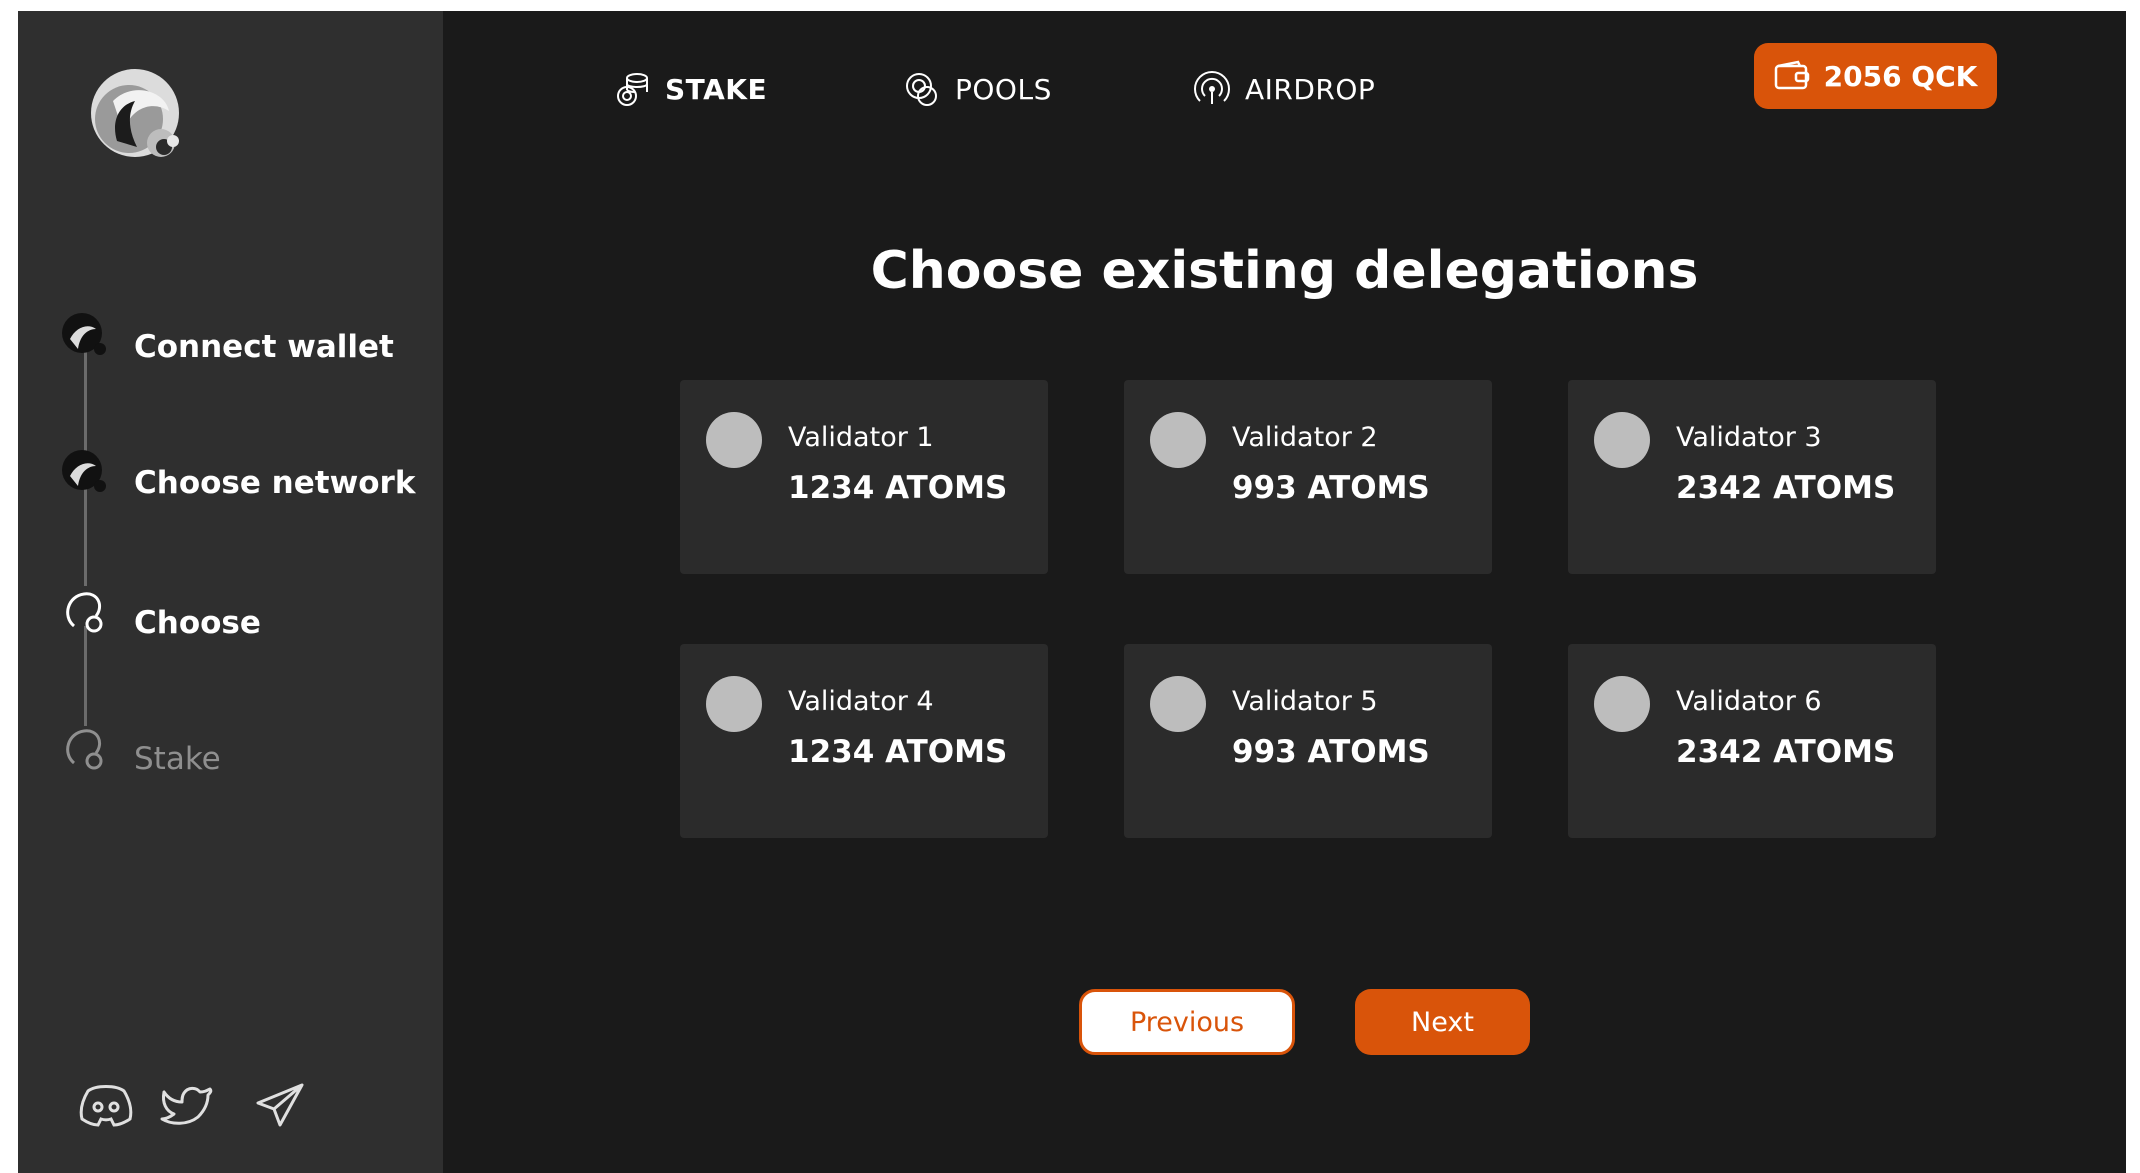 This screenshot has width=2140, height=1173. Describe the element at coordinates (1003, 89) in the screenshot. I see `nav-label-pools: POOLS` at that location.